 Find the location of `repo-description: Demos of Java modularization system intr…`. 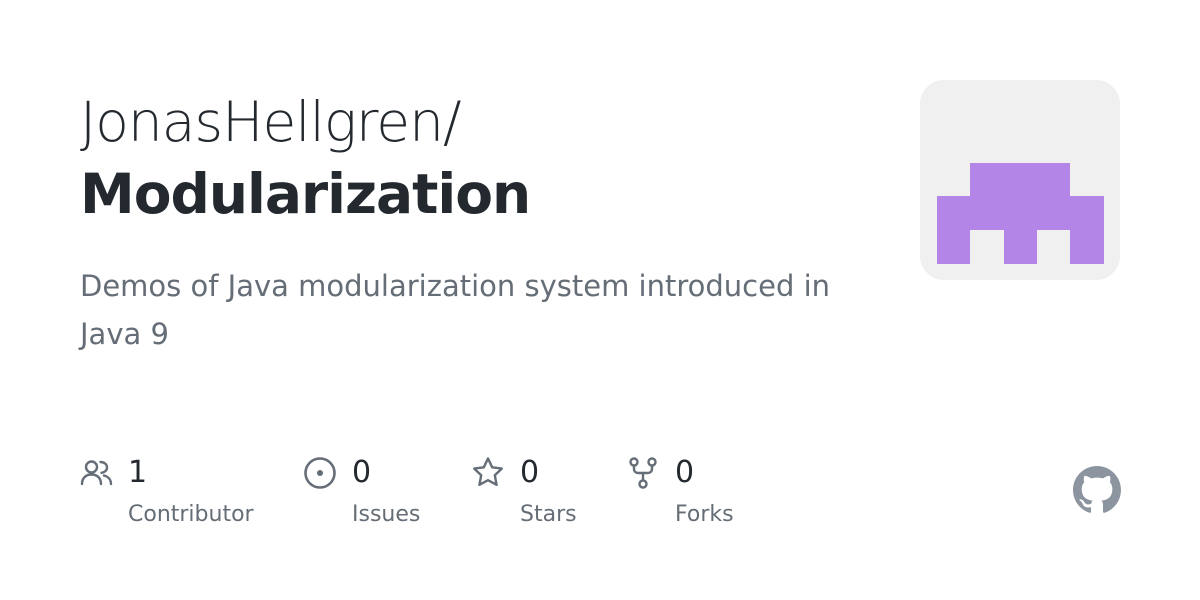

repo-description: Demos of Java modularization system intr… is located at coordinates (455, 310).